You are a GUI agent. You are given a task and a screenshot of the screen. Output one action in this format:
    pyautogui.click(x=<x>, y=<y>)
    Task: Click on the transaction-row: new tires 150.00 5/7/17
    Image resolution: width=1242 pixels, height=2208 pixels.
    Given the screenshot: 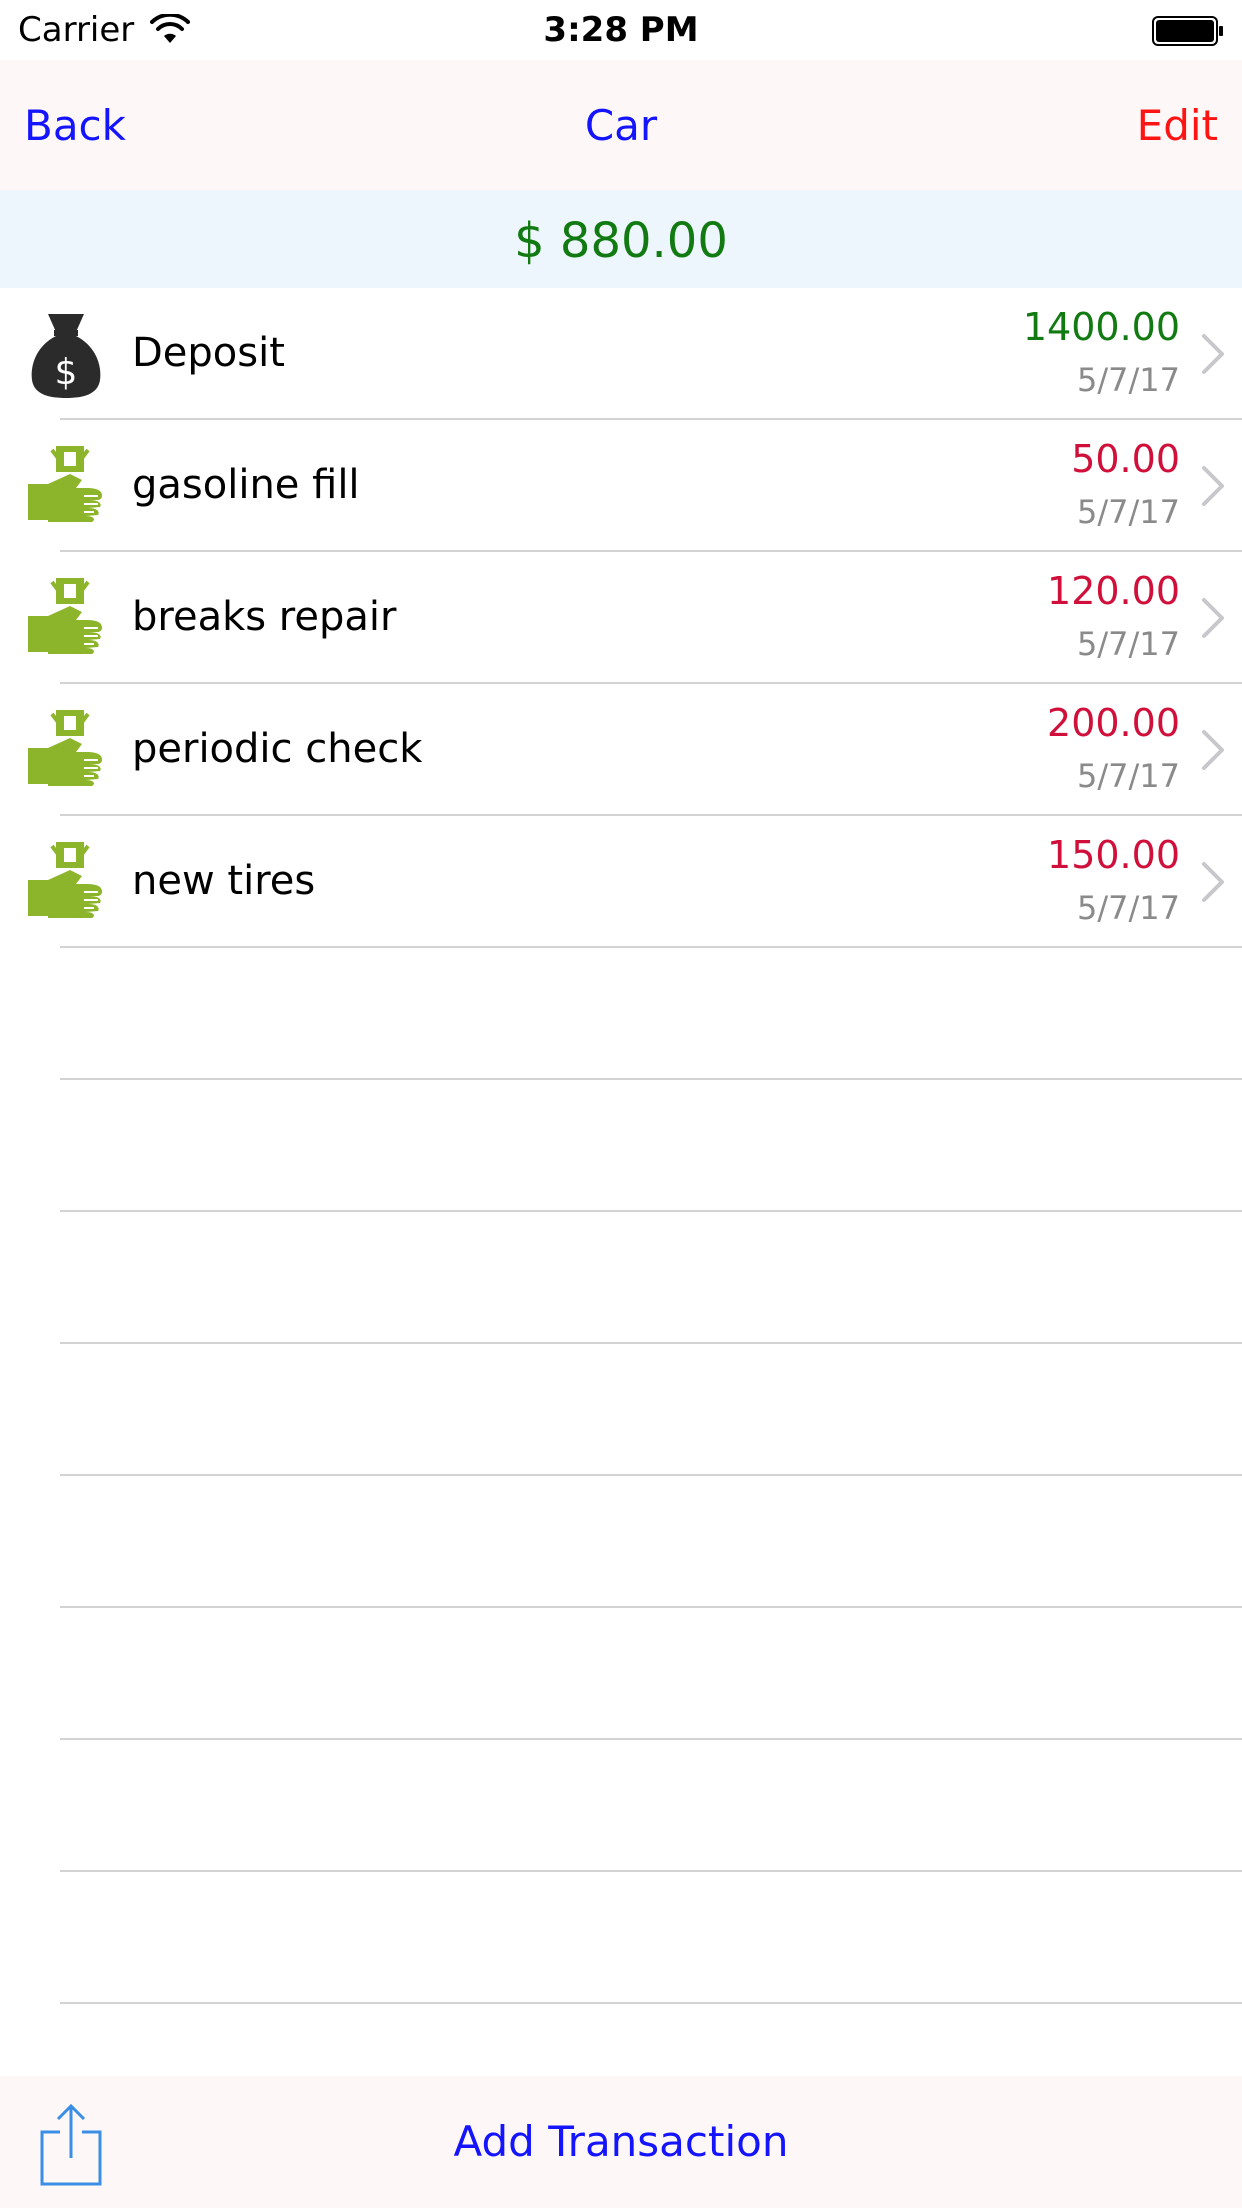 What is the action you would take?
    pyautogui.click(x=621, y=882)
    